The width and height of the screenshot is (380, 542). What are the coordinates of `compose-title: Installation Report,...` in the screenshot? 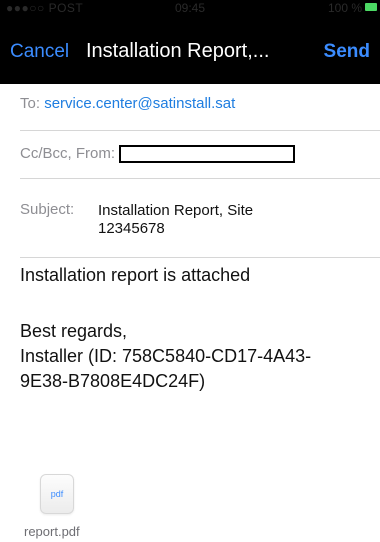 It's located at (178, 51).